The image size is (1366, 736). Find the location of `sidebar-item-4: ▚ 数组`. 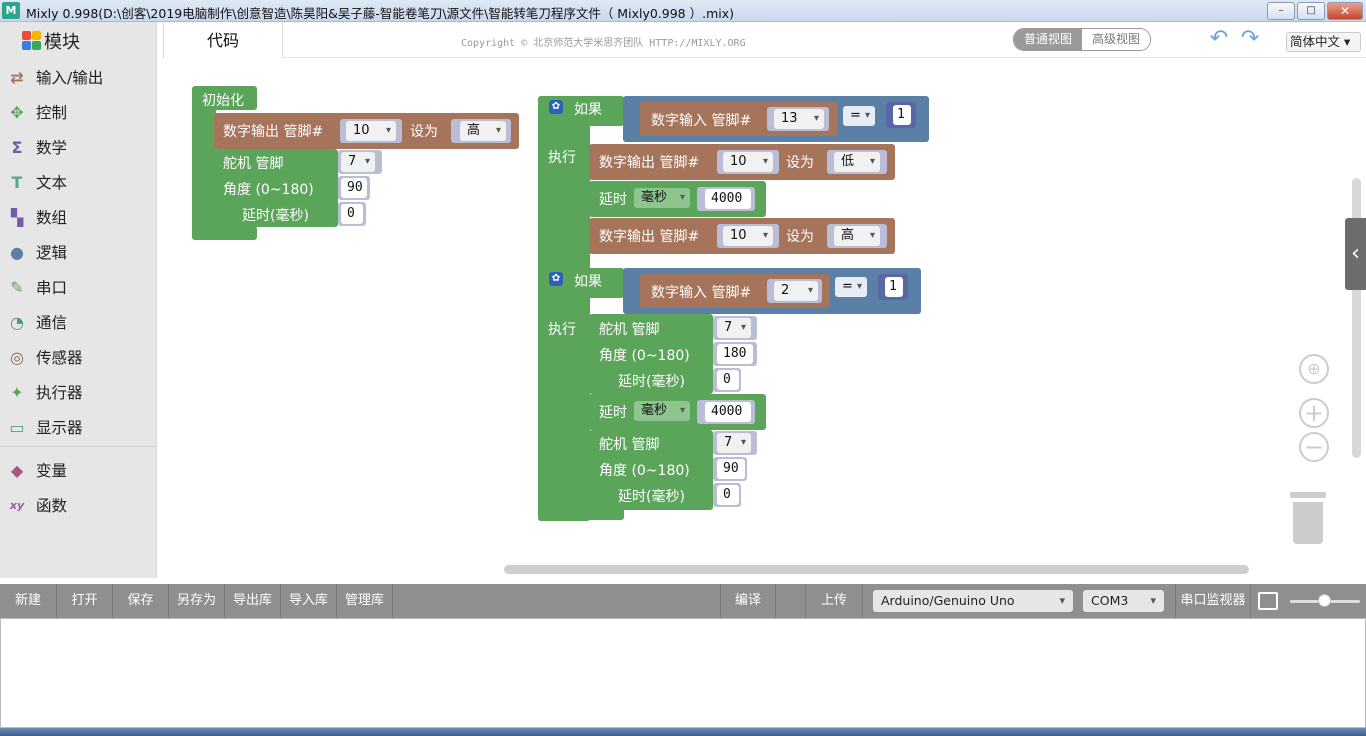

sidebar-item-4: ▚ 数组 is located at coordinates (36, 217).